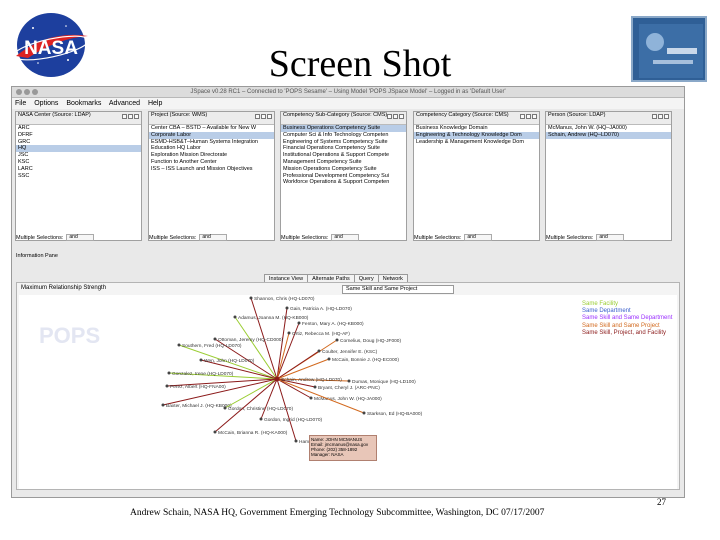 The image size is (720, 540). Describe the element at coordinates (78, 128) in the screenshot. I see `list-item: ARC` at that location.